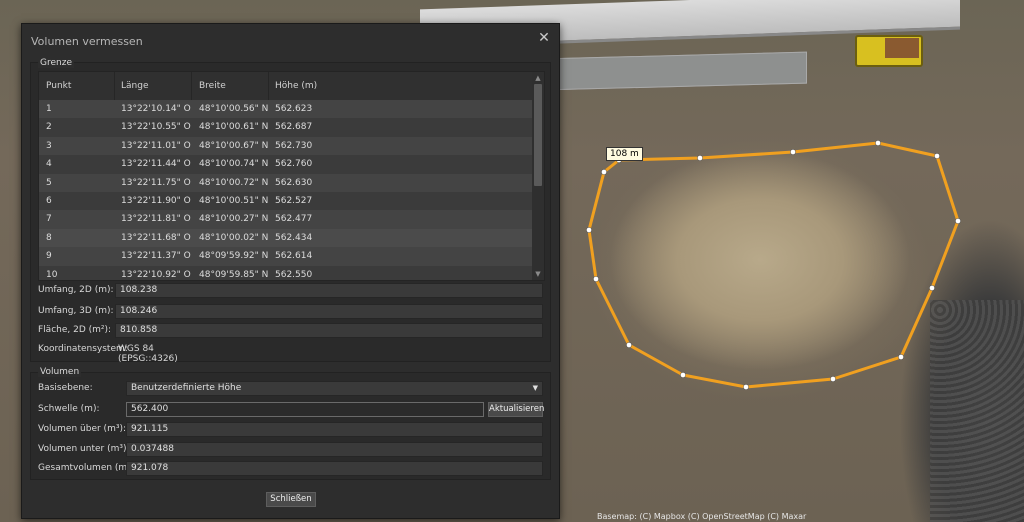 The width and height of the screenshot is (1024, 522). I want to click on table-row: 2 13°22'10.55" O 48°10'00.61" N 562.687, so click(285, 127).